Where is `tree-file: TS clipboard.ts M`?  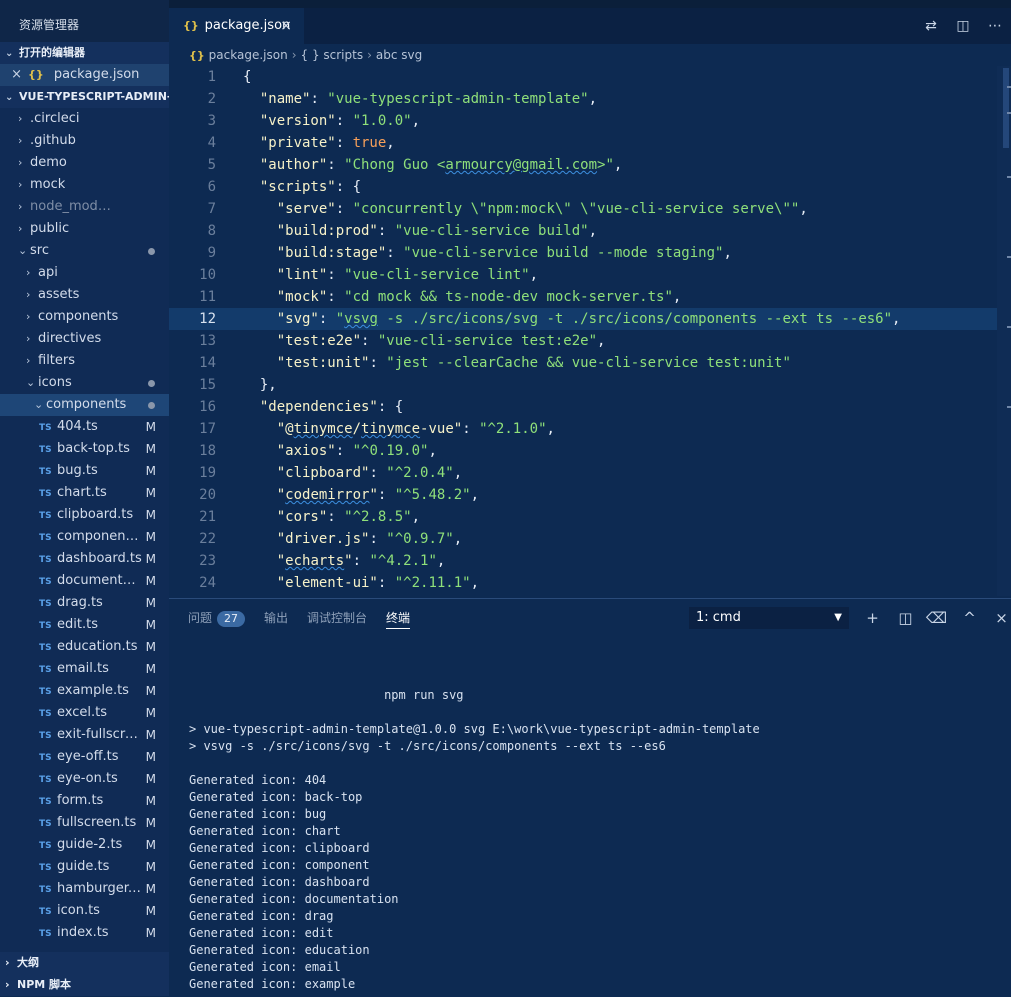
tree-file: TS clipboard.ts M is located at coordinates (84, 515).